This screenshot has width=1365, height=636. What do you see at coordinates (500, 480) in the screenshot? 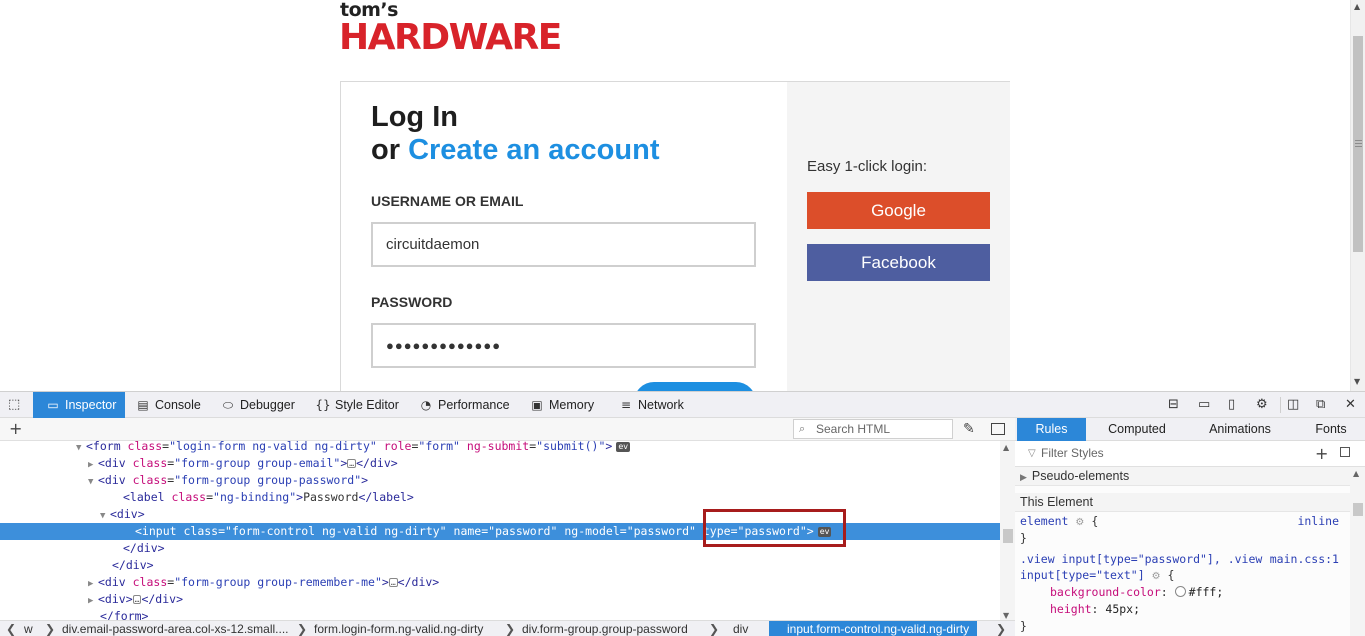
I see `dom-node-row: ▼ <div class="form-group group-password">` at bounding box center [500, 480].